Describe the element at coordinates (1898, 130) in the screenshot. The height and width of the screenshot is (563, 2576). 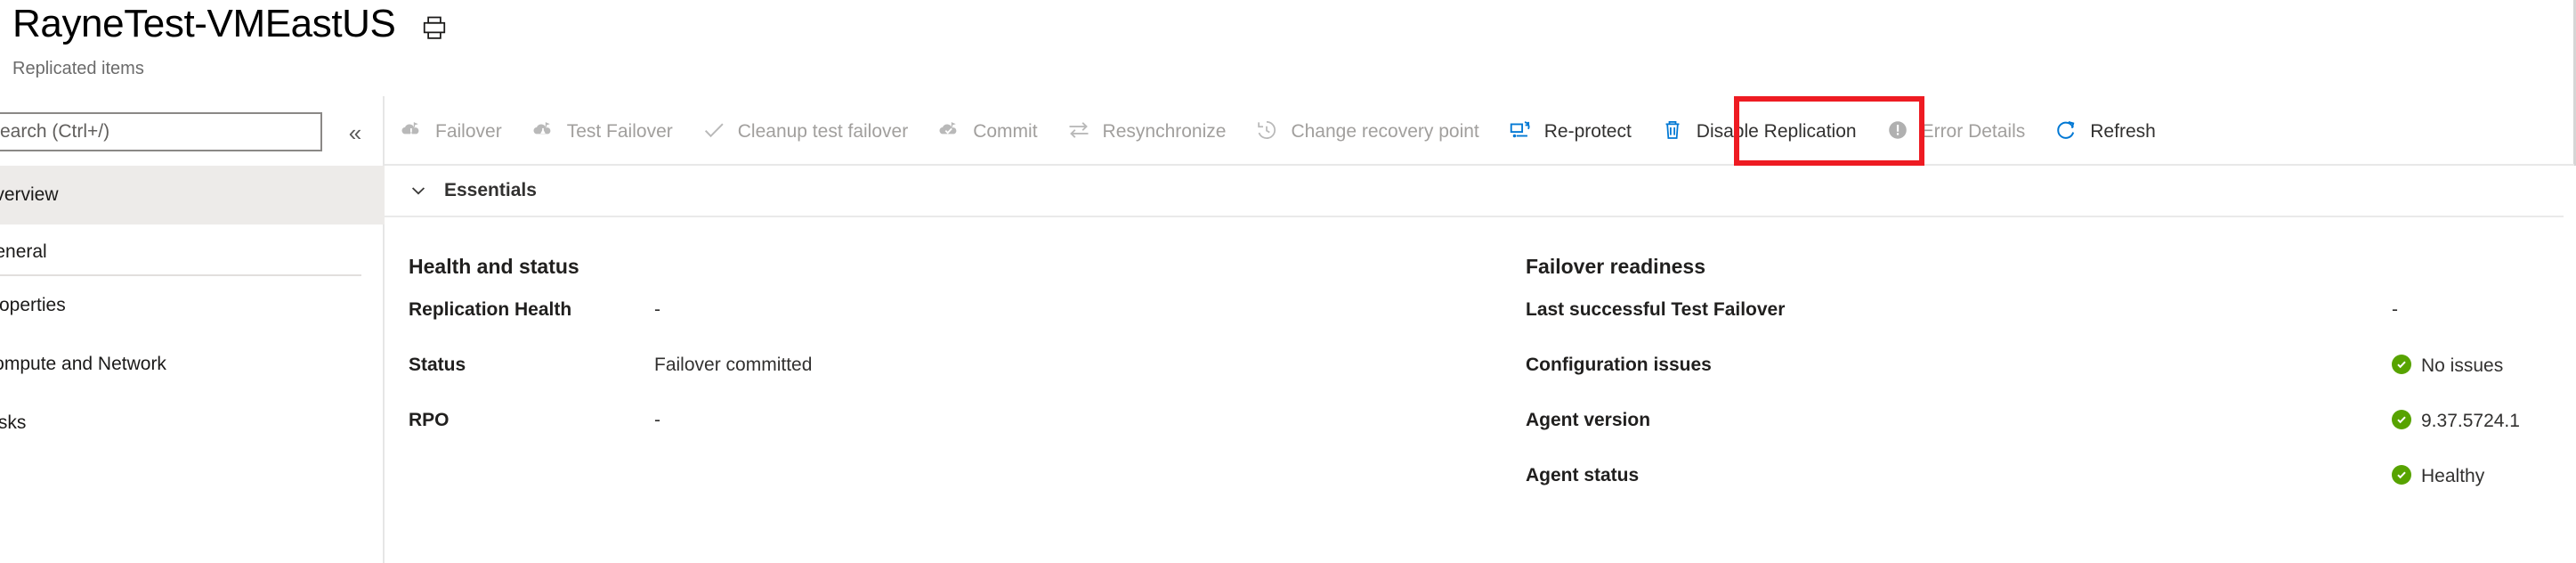
I see `error-circle-icon` at that location.